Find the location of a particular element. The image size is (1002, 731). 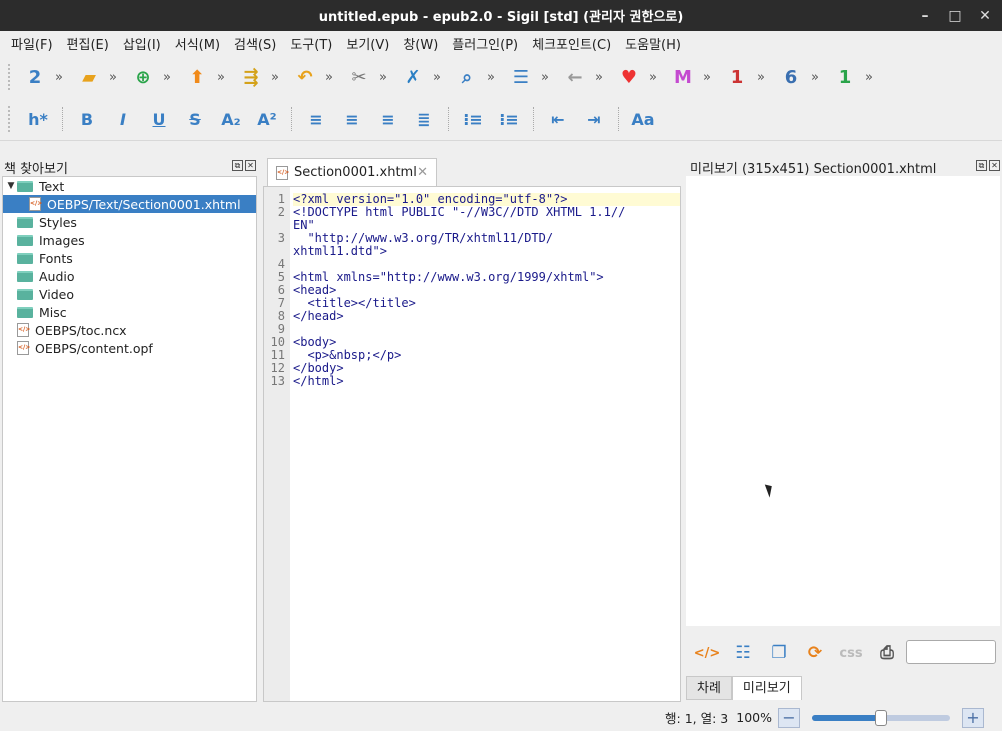

undo-button: ↶ is located at coordinates (305, 77).